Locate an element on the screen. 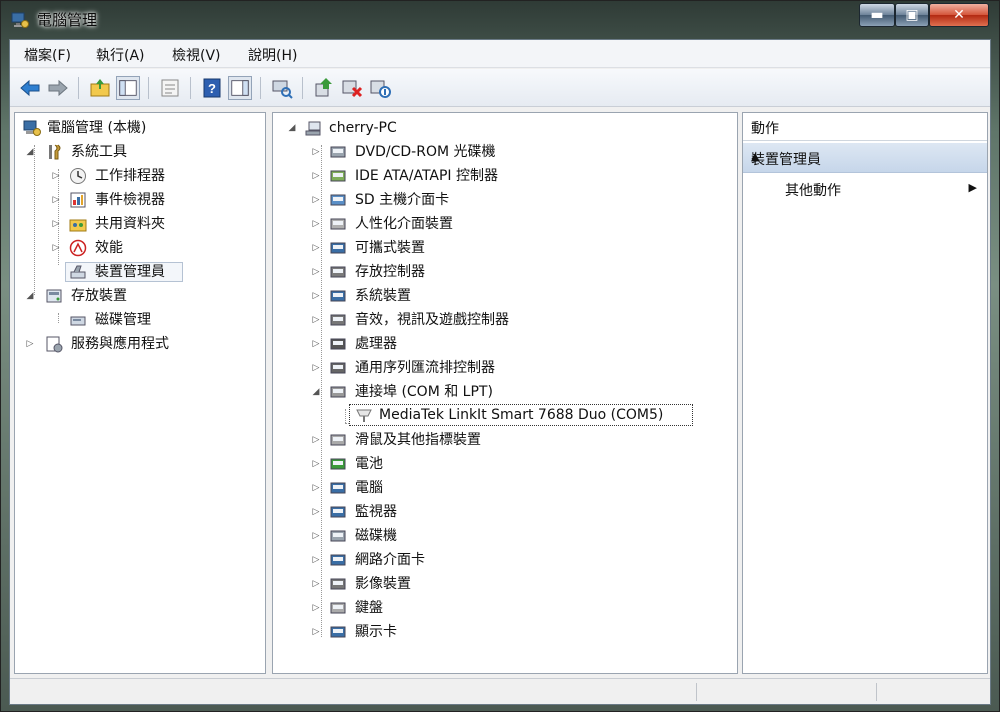 This screenshot has width=1000, height=712. window-title: 電腦管理 is located at coordinates (67, 20).